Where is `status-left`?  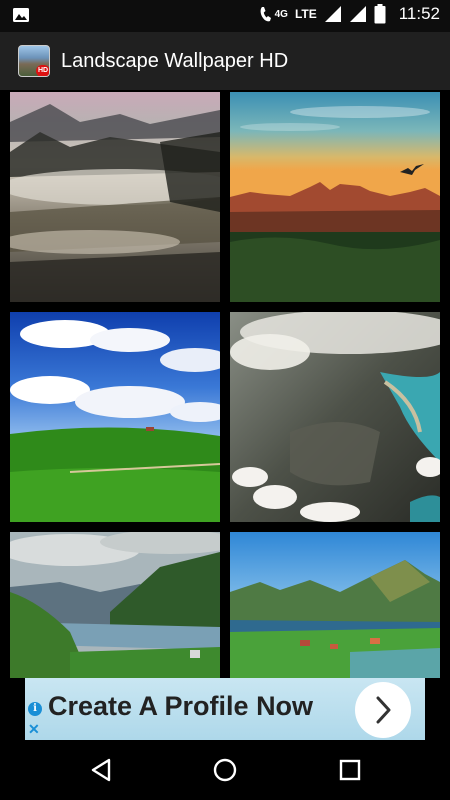 status-left is located at coordinates (21, 17).